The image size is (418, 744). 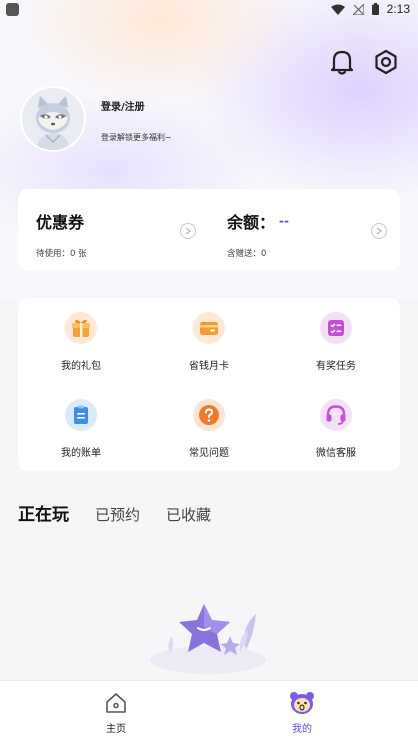 I want to click on nav-label-home: 主页, so click(x=116, y=729).